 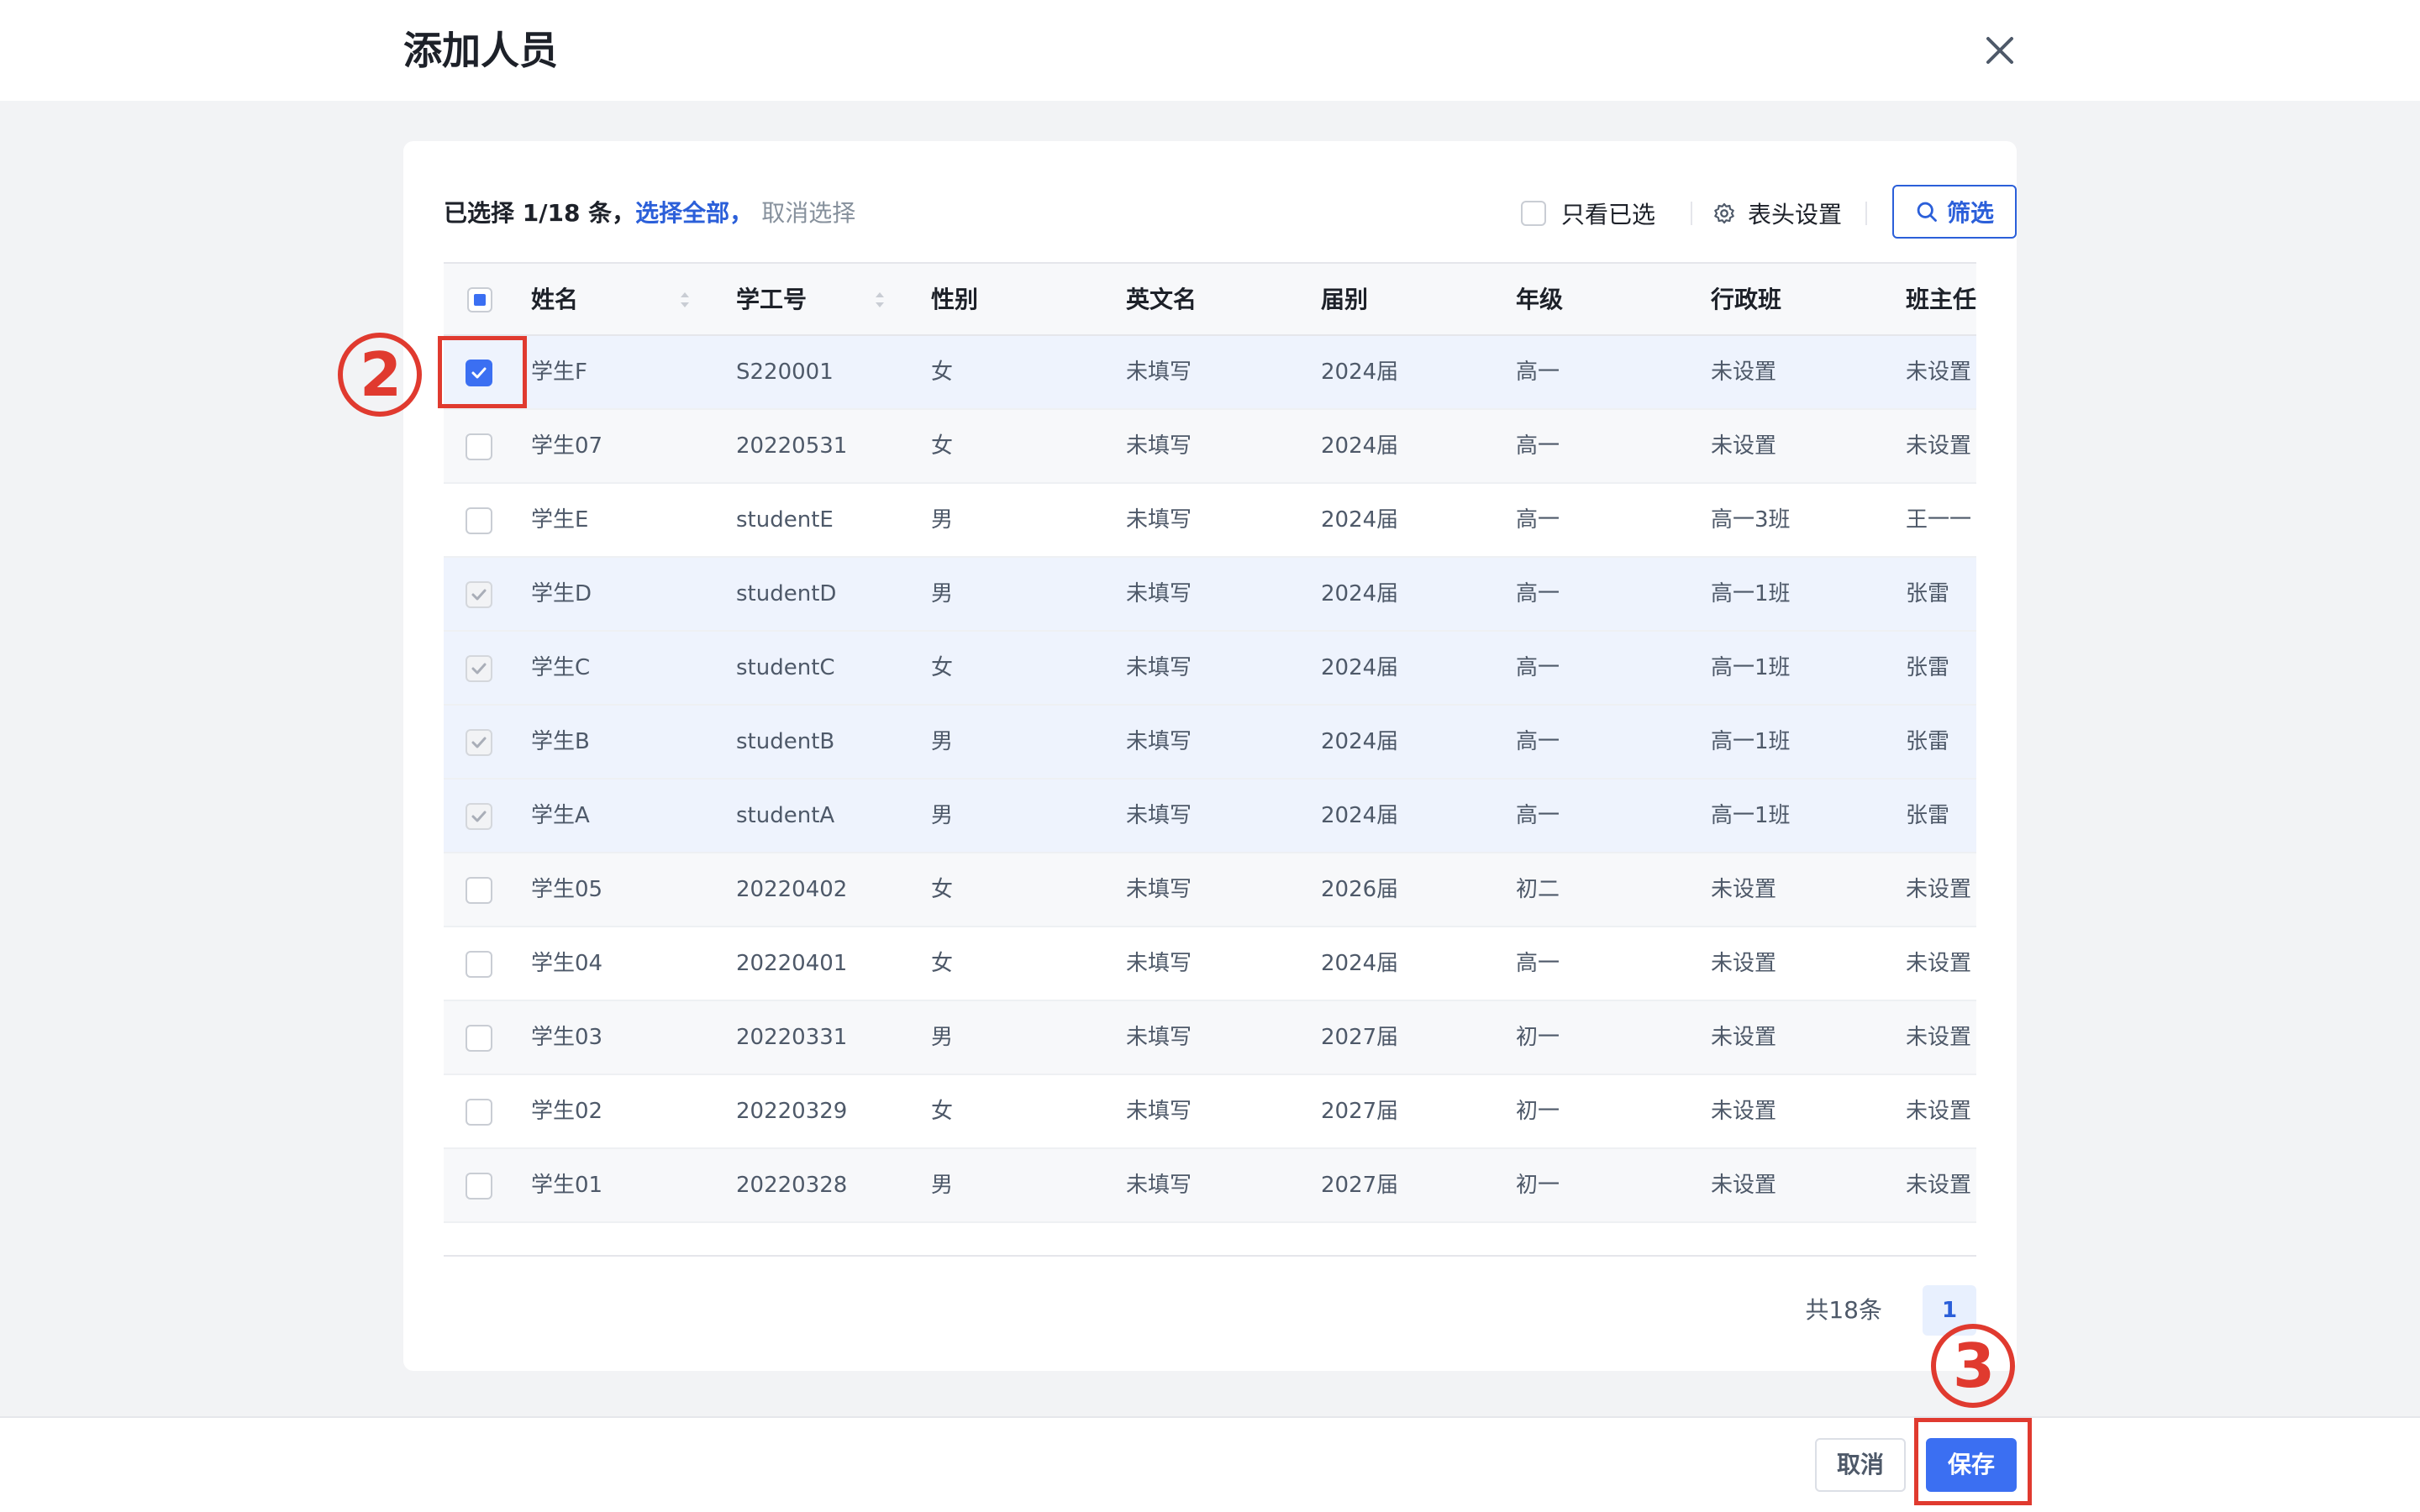 What do you see at coordinates (1540, 299) in the screenshot?
I see `col-grade: 年级` at bounding box center [1540, 299].